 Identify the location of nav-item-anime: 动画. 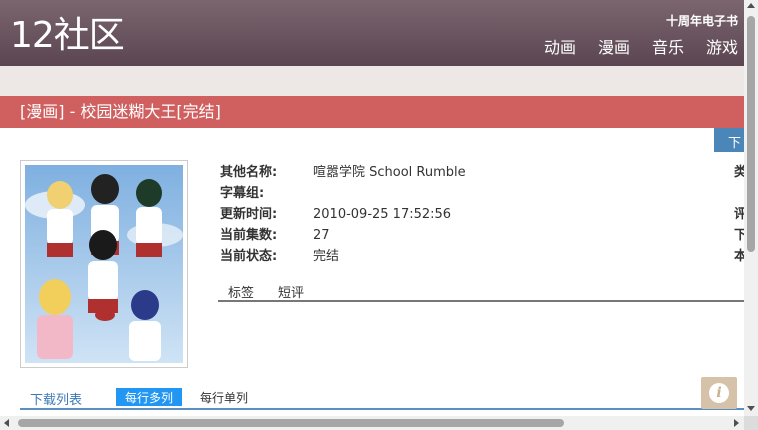
(560, 48).